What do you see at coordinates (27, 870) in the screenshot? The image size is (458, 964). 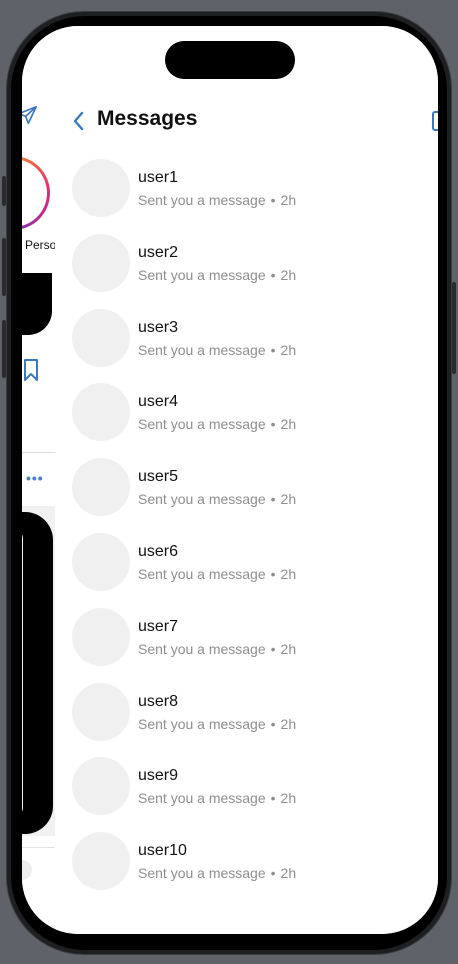 I see `small-avatar` at bounding box center [27, 870].